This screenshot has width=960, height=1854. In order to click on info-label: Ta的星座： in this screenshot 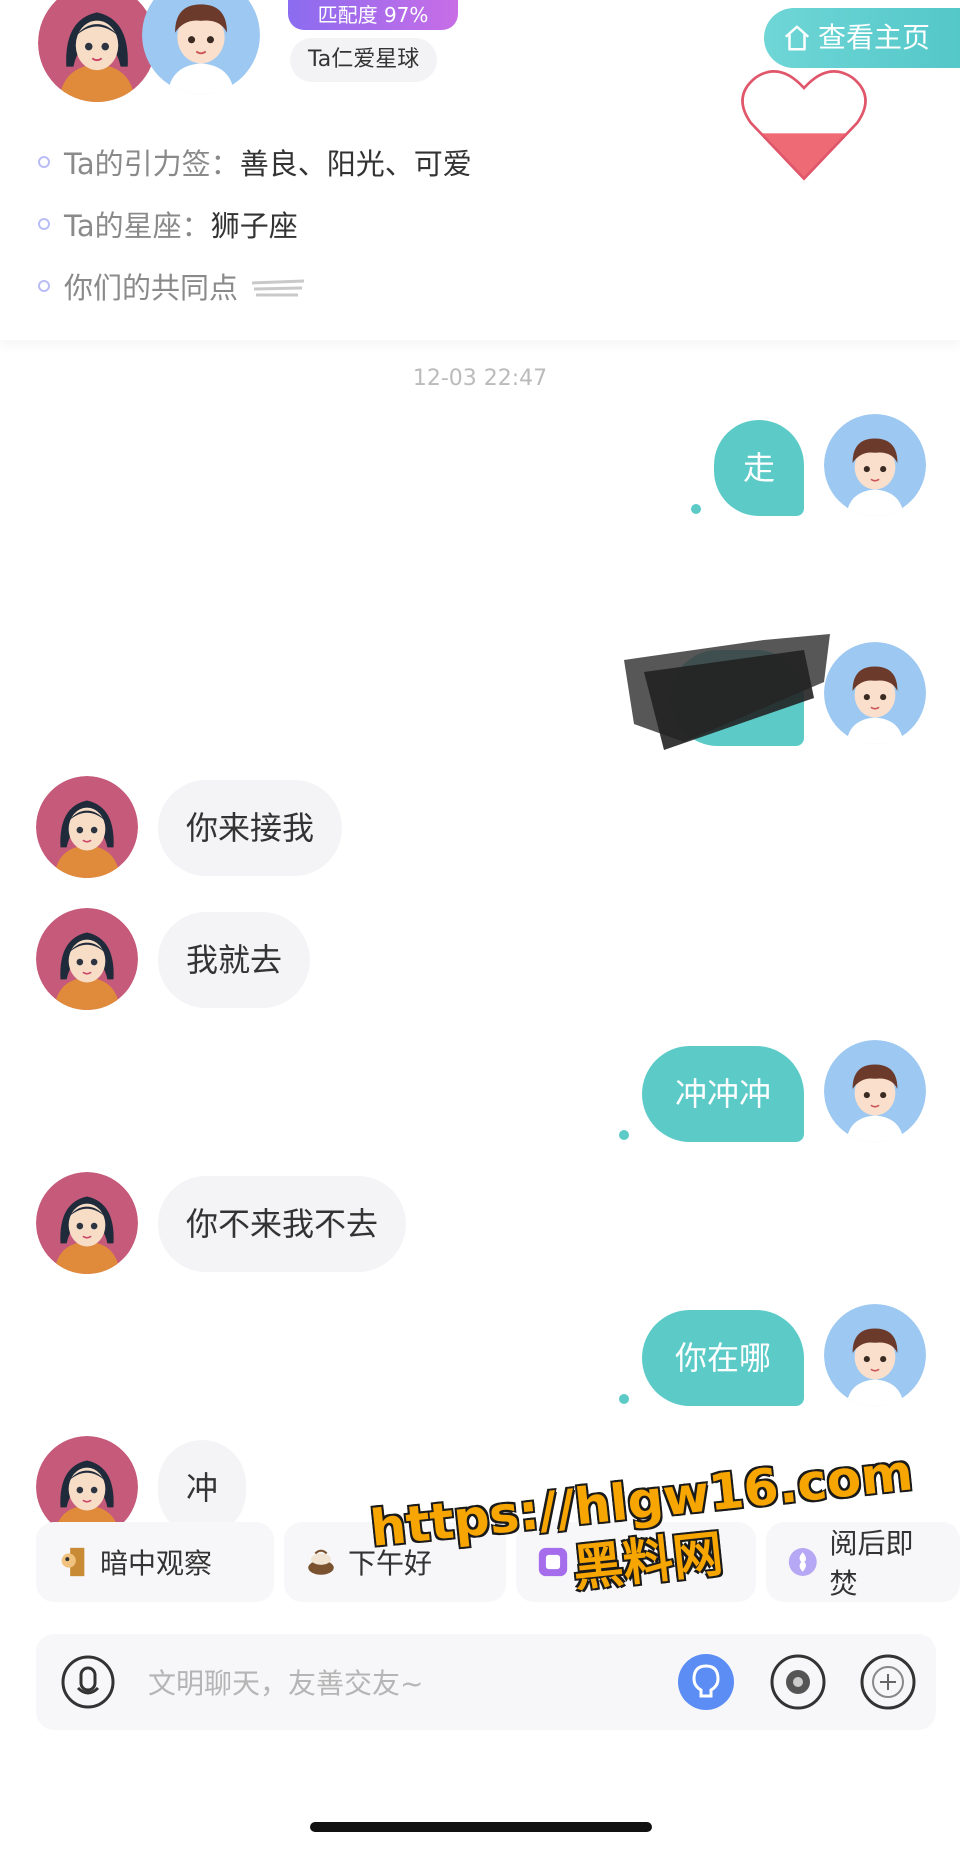, I will do `click(137, 226)`.